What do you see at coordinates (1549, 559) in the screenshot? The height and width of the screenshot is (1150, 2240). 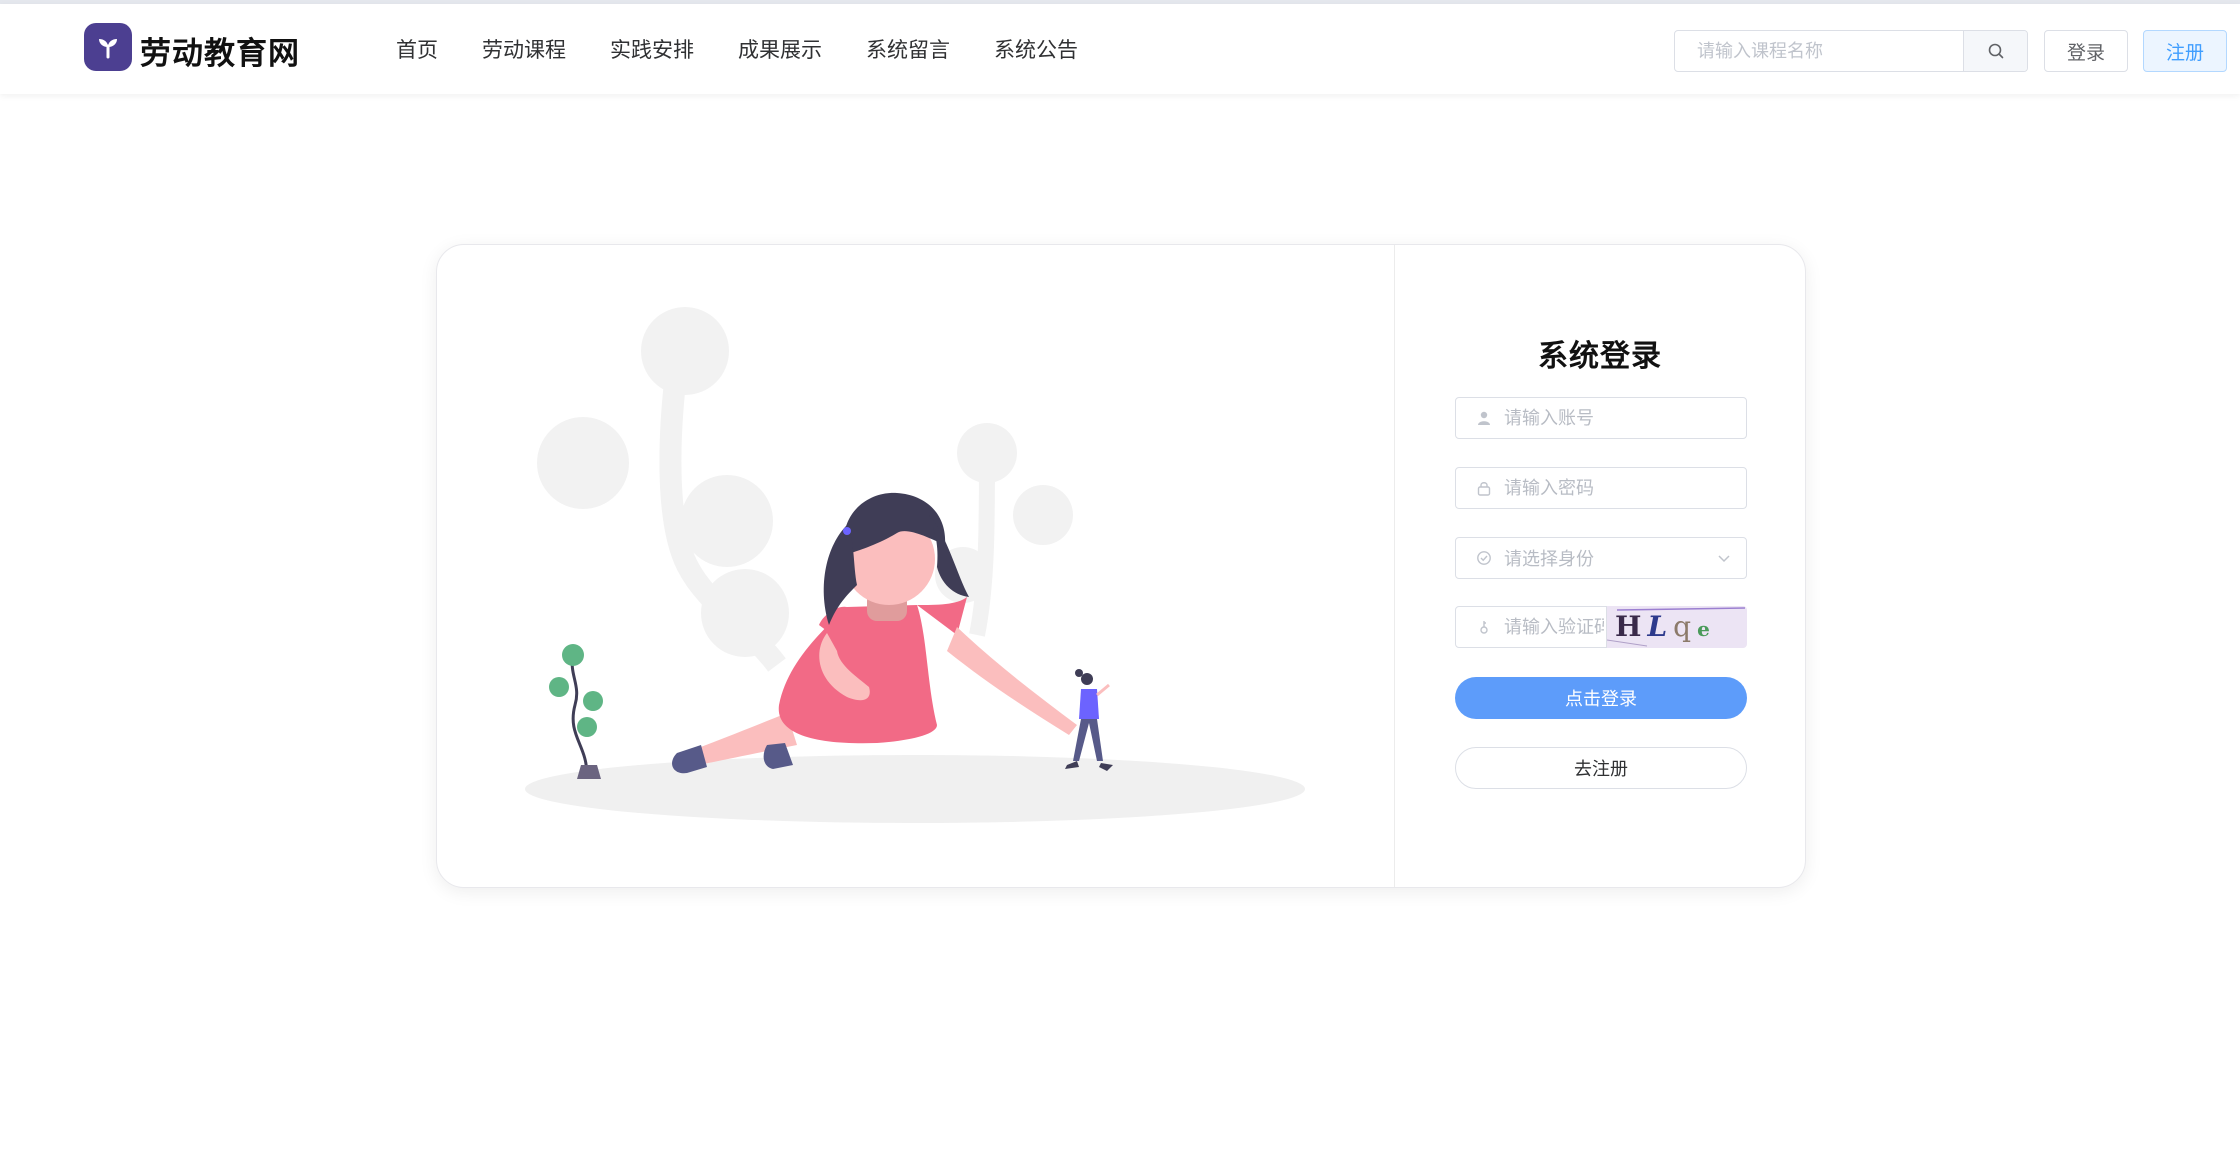 I see `role-select-placeholder: 请选择身份` at bounding box center [1549, 559].